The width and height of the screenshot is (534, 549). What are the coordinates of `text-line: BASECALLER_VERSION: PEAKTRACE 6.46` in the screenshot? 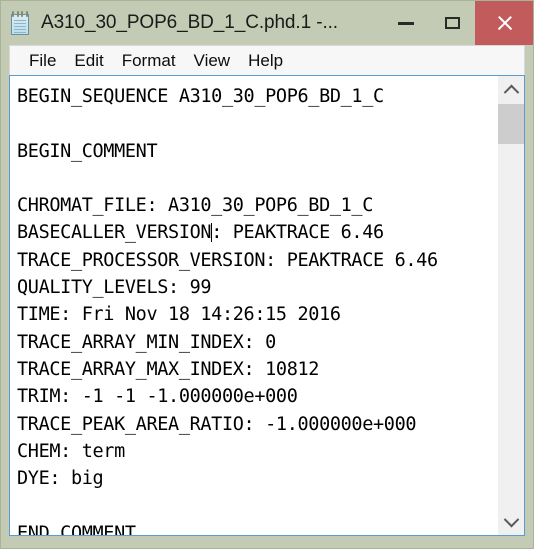 It's located at (200, 233).